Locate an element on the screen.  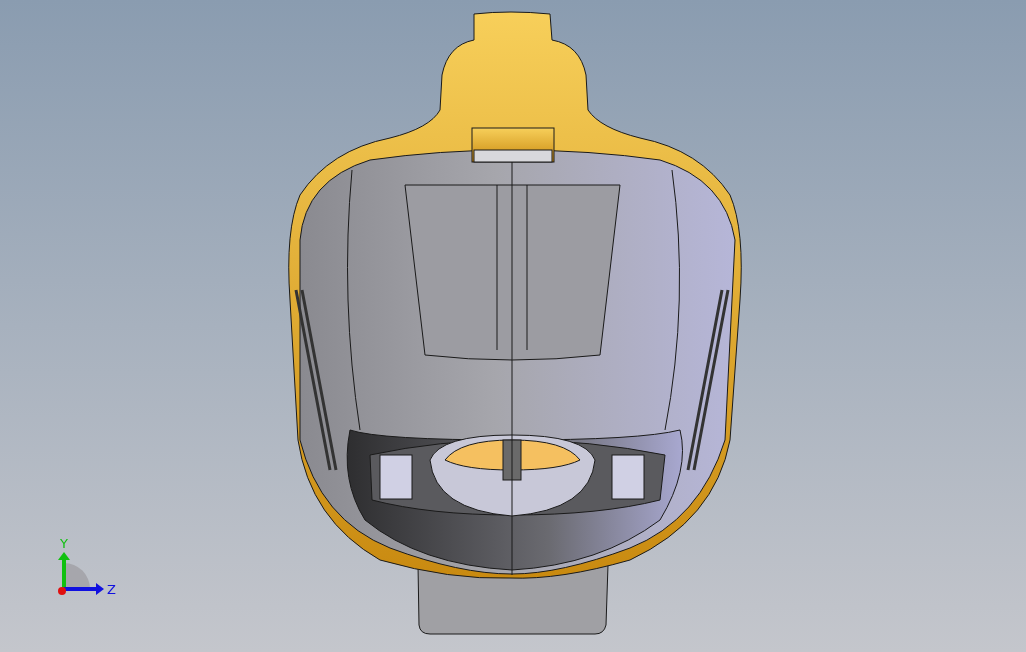
axis-label: Y is located at coordinates (64, 543).